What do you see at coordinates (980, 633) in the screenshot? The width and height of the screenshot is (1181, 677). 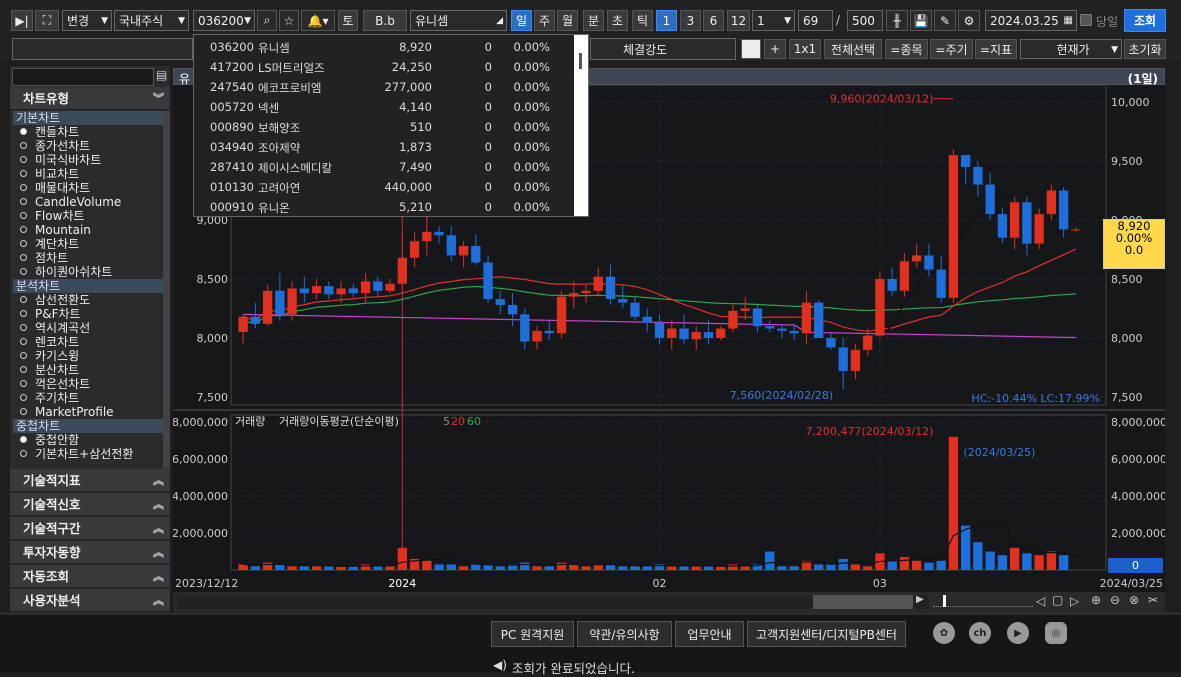 I see `ch-icon: ch` at bounding box center [980, 633].